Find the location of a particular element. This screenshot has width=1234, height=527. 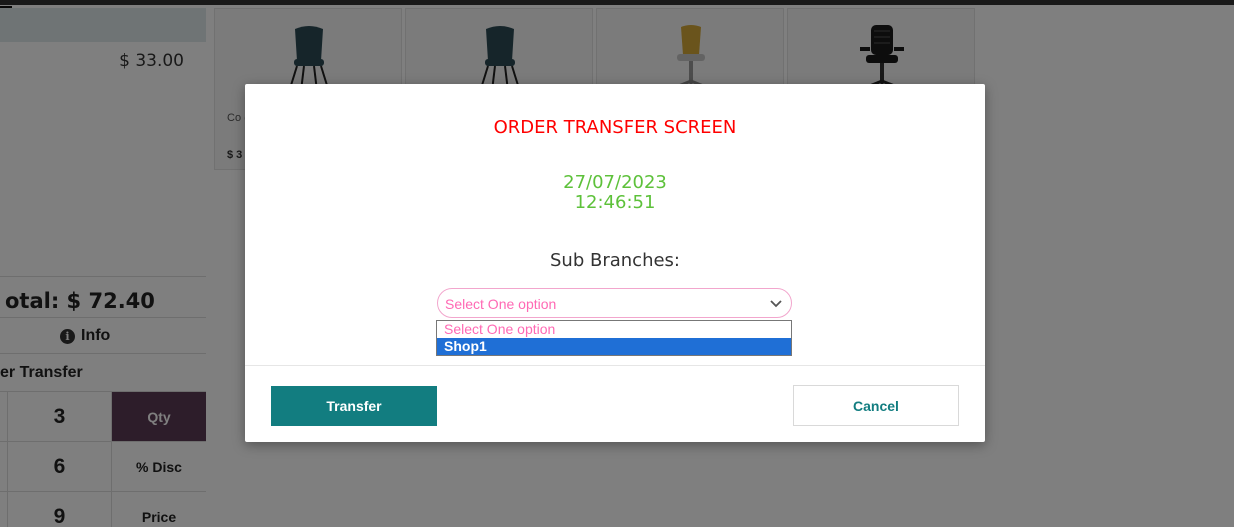

sub-branches-label: Sub Branches: is located at coordinates (615, 260).